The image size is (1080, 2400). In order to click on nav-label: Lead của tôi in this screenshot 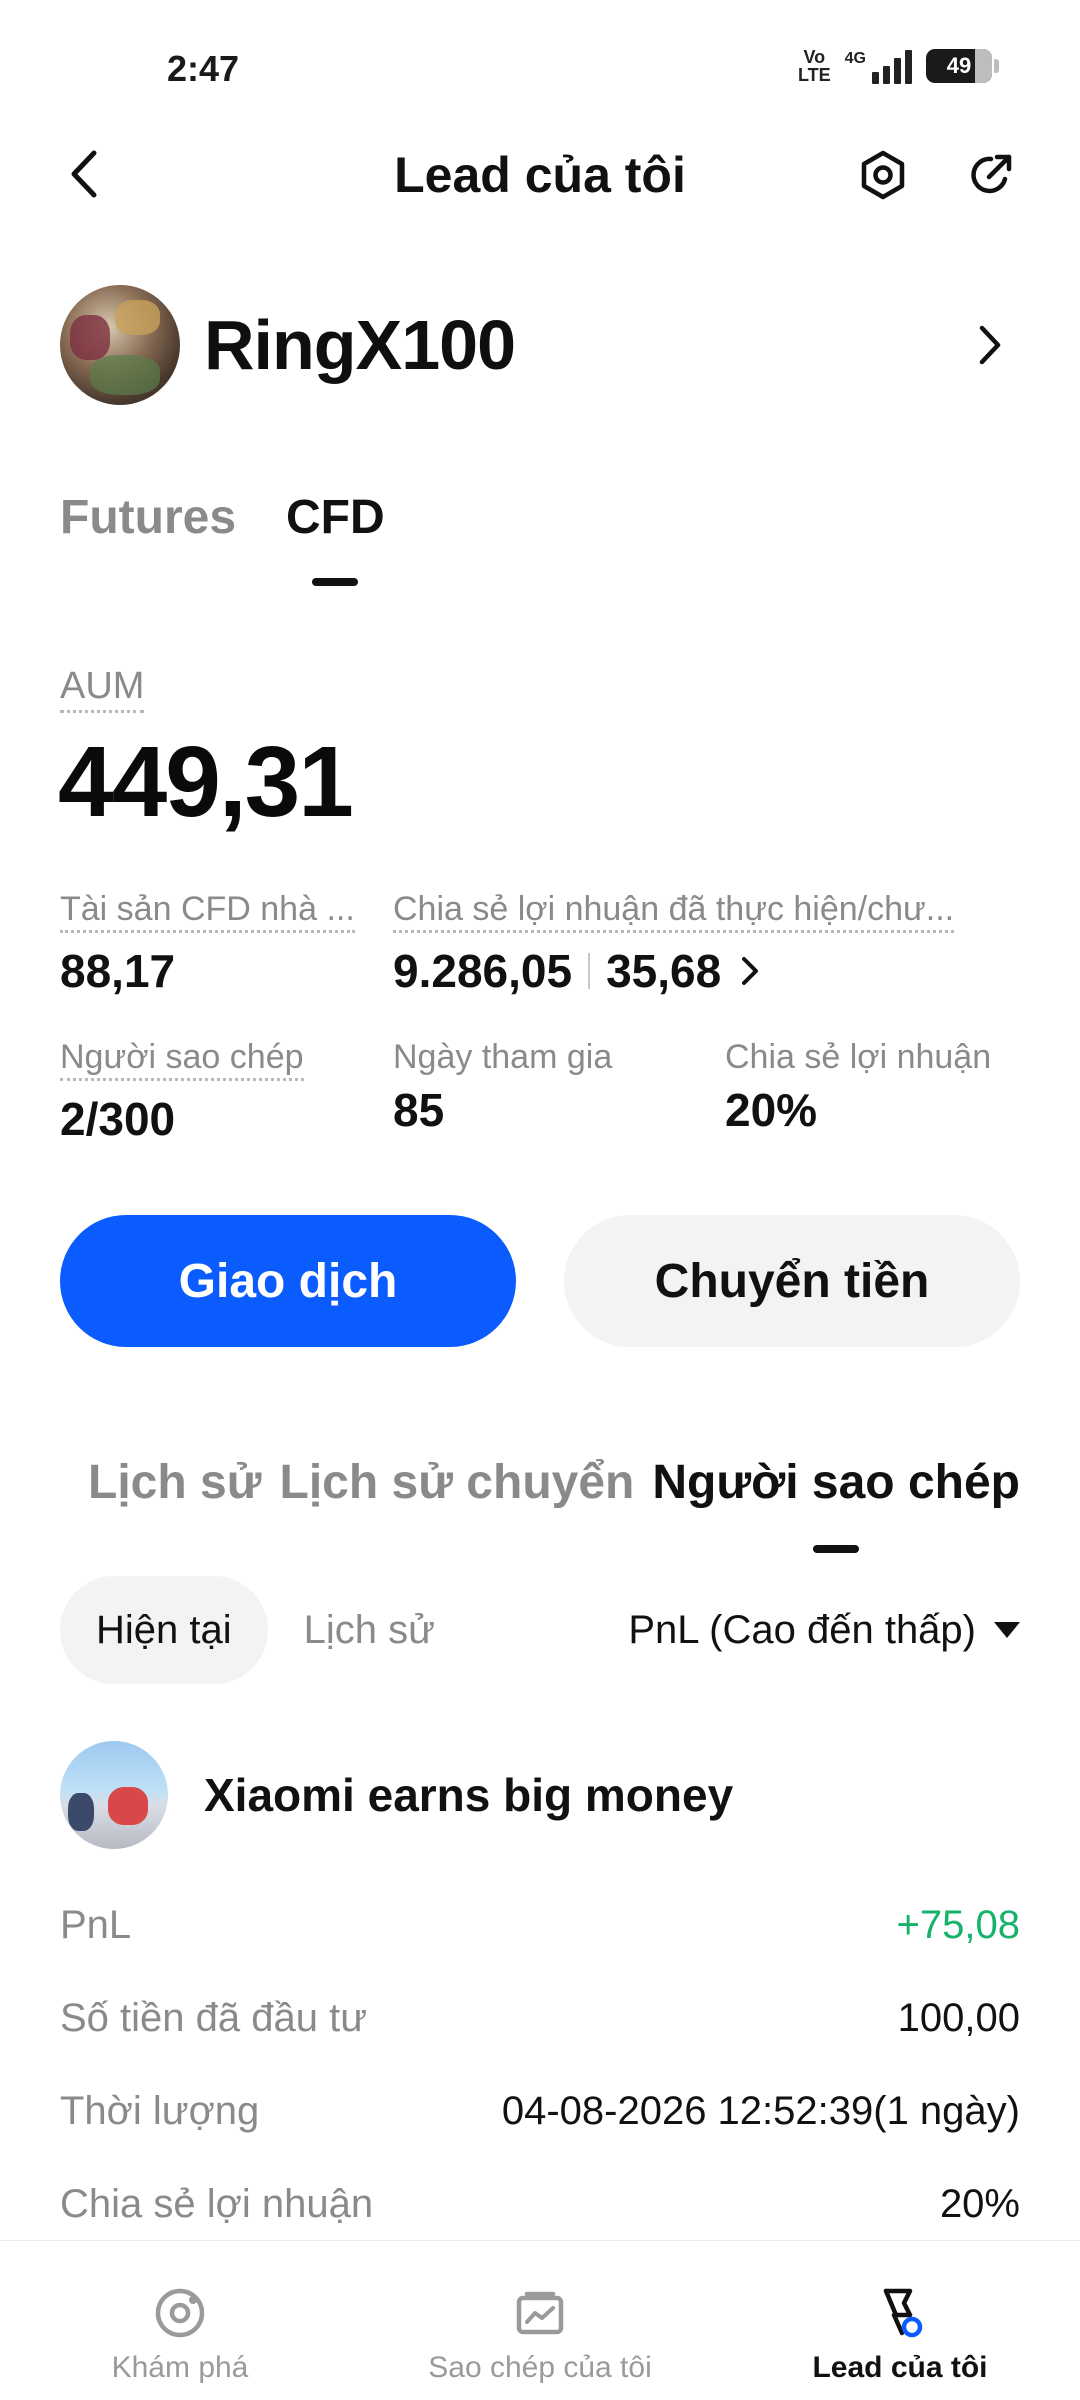, I will do `click(900, 2367)`.